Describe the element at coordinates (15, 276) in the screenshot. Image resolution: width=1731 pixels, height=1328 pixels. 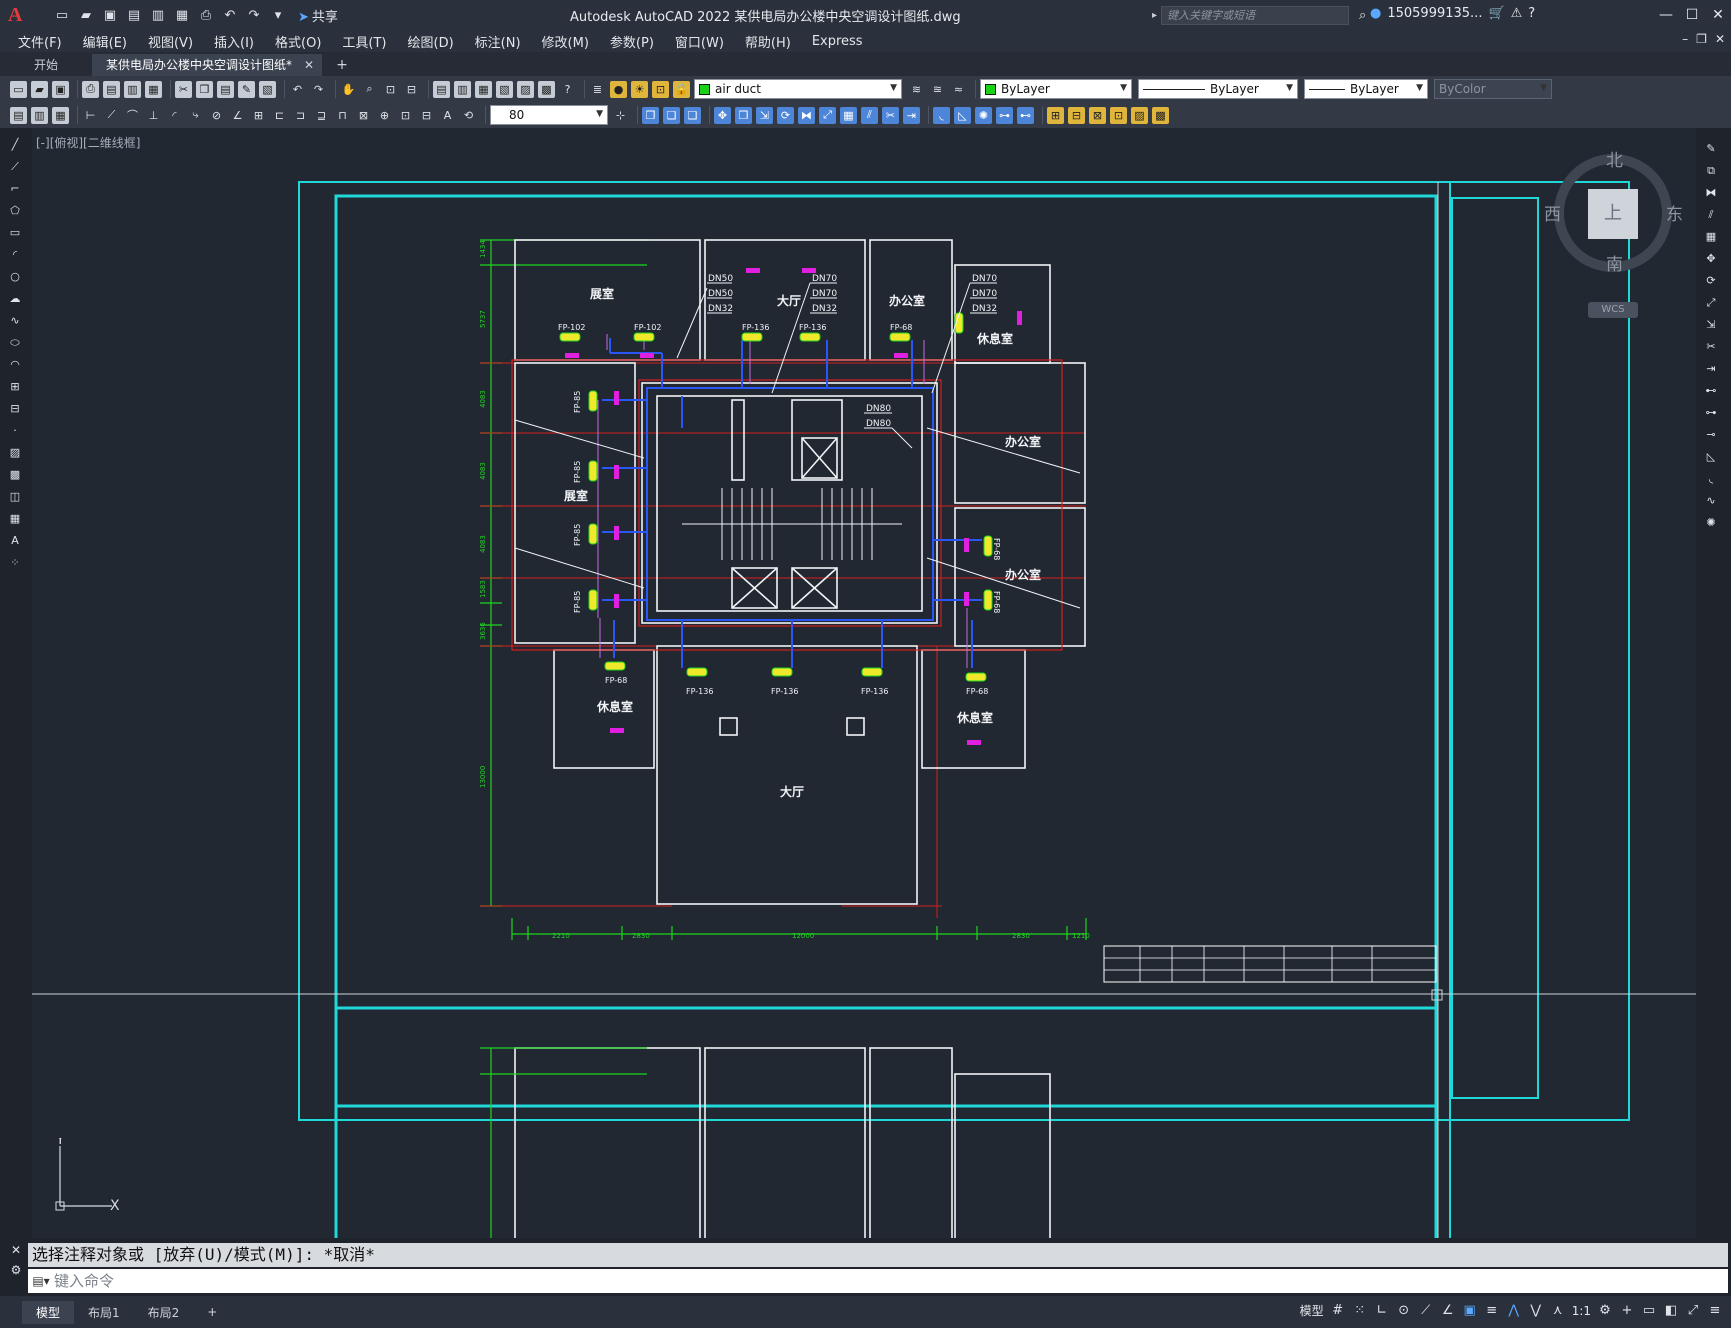
I see `circle-icon: ○` at that location.